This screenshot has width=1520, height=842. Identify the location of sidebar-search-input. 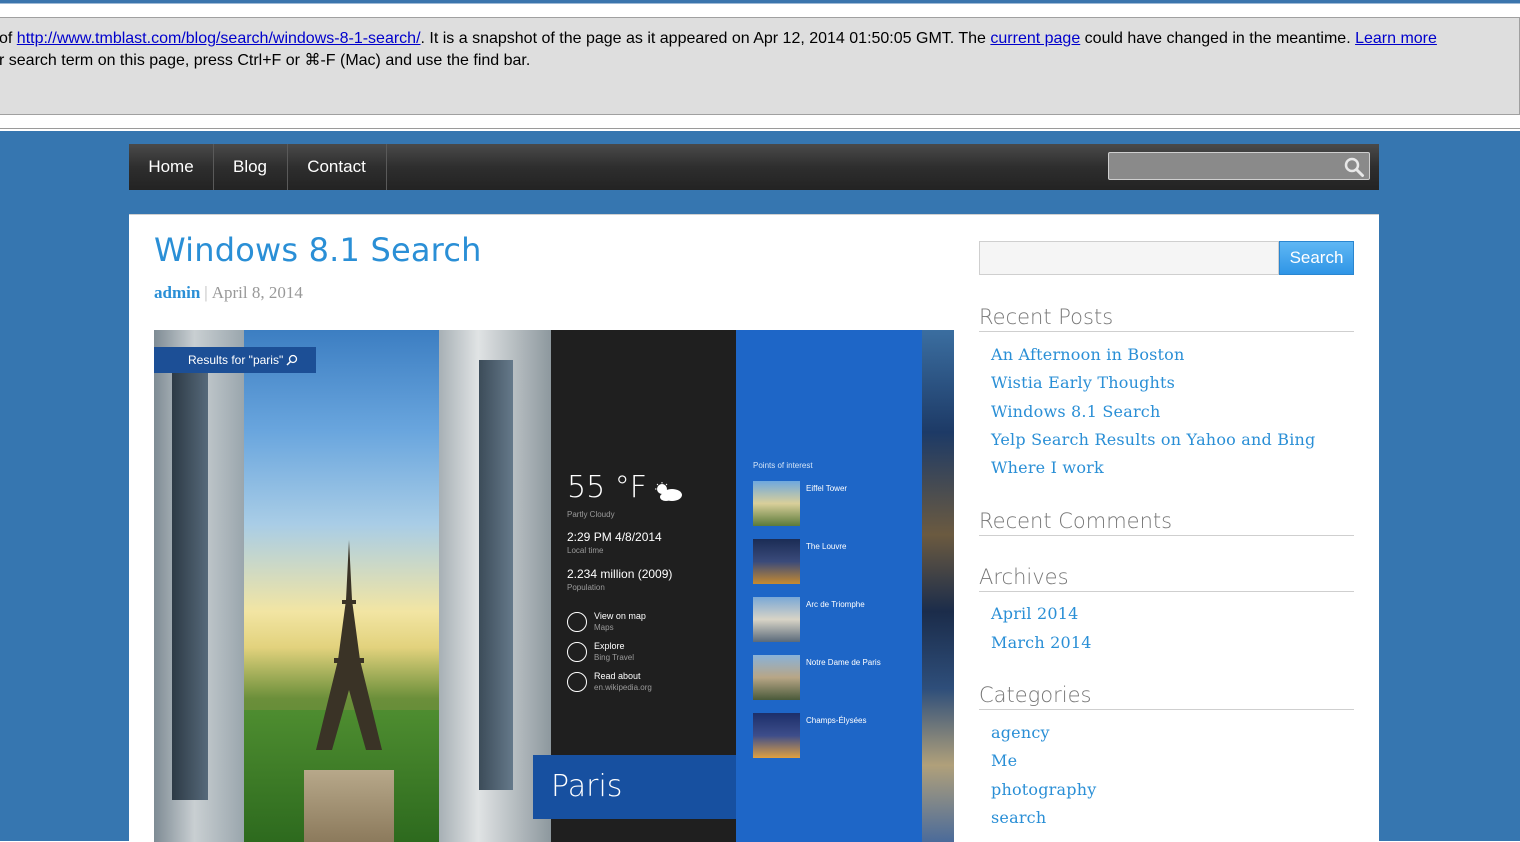
(1129, 258).